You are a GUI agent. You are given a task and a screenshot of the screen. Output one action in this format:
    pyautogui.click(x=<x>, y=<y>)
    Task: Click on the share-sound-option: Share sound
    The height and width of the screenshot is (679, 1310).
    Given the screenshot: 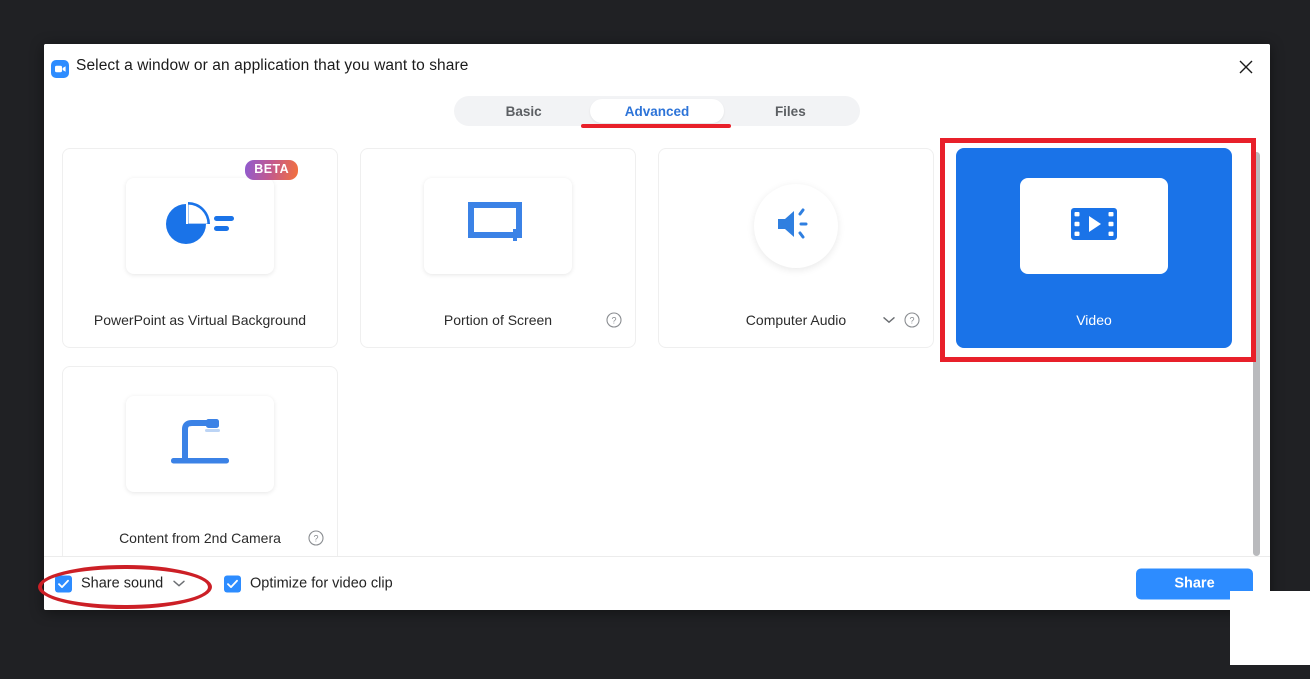 What is the action you would take?
    pyautogui.click(x=120, y=583)
    